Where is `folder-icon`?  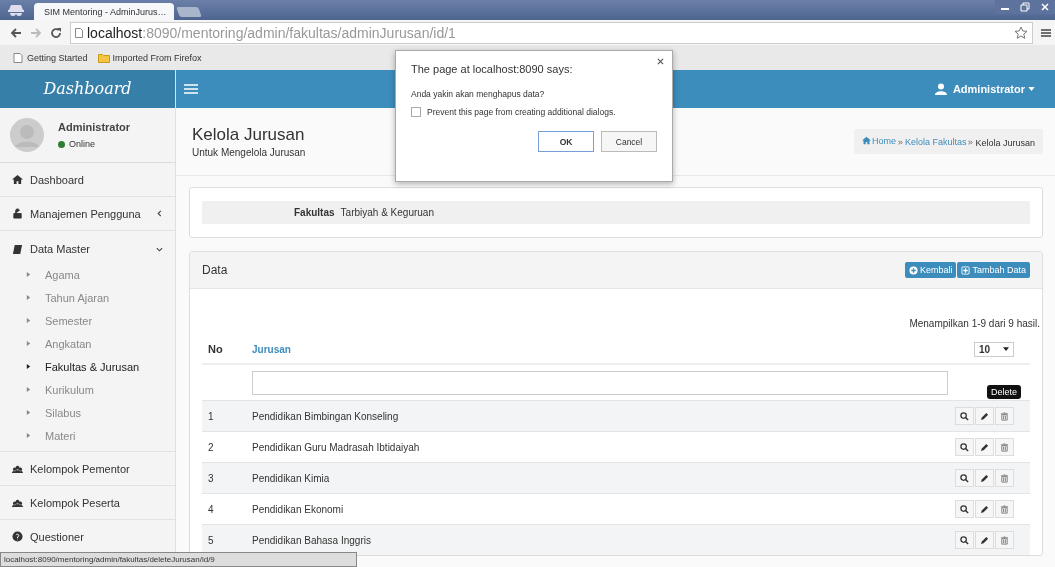
folder-icon is located at coordinates (103, 57).